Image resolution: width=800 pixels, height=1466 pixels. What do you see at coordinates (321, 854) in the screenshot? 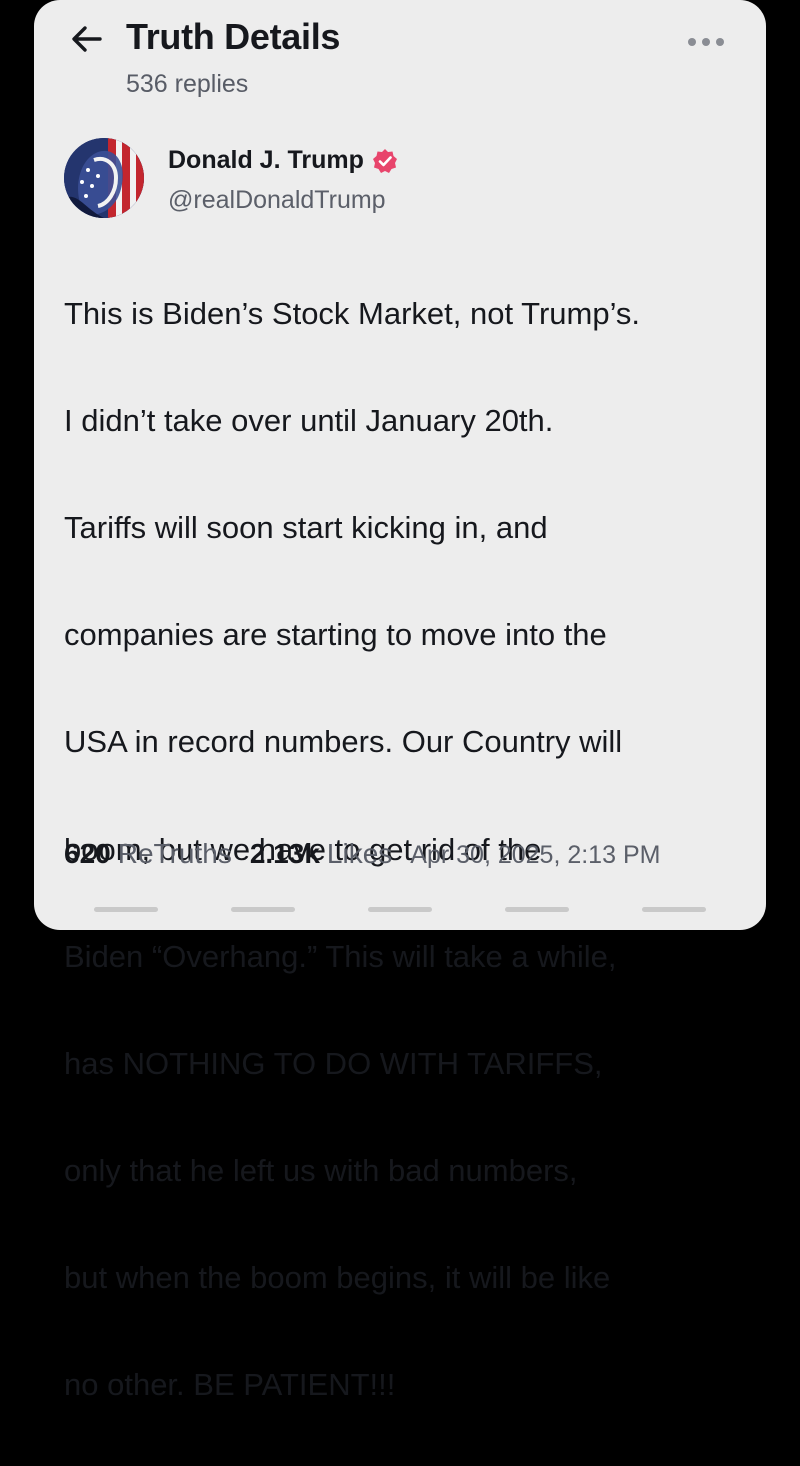
I see `likes-stat: 2.13k Likes` at bounding box center [321, 854].